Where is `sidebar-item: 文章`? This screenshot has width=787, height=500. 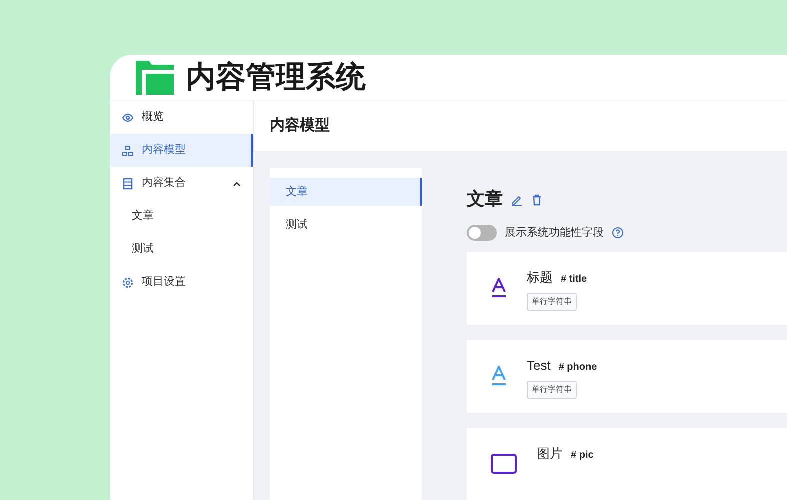
sidebar-item: 文章 is located at coordinates (181, 216).